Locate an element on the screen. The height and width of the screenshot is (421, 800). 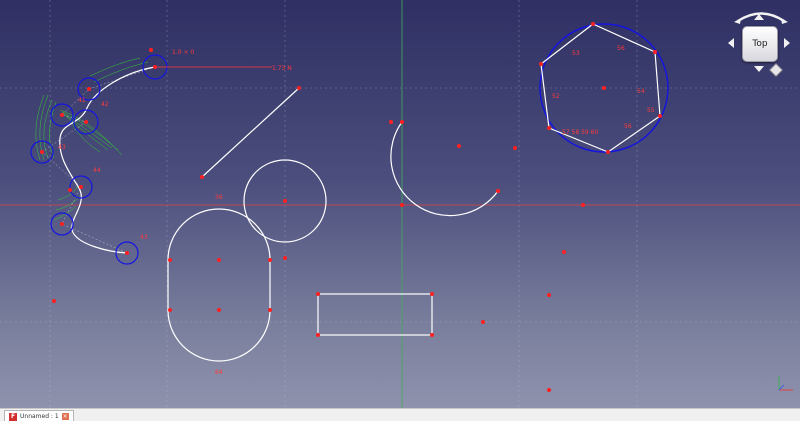
navcube-face: Top is located at coordinates (760, 44).